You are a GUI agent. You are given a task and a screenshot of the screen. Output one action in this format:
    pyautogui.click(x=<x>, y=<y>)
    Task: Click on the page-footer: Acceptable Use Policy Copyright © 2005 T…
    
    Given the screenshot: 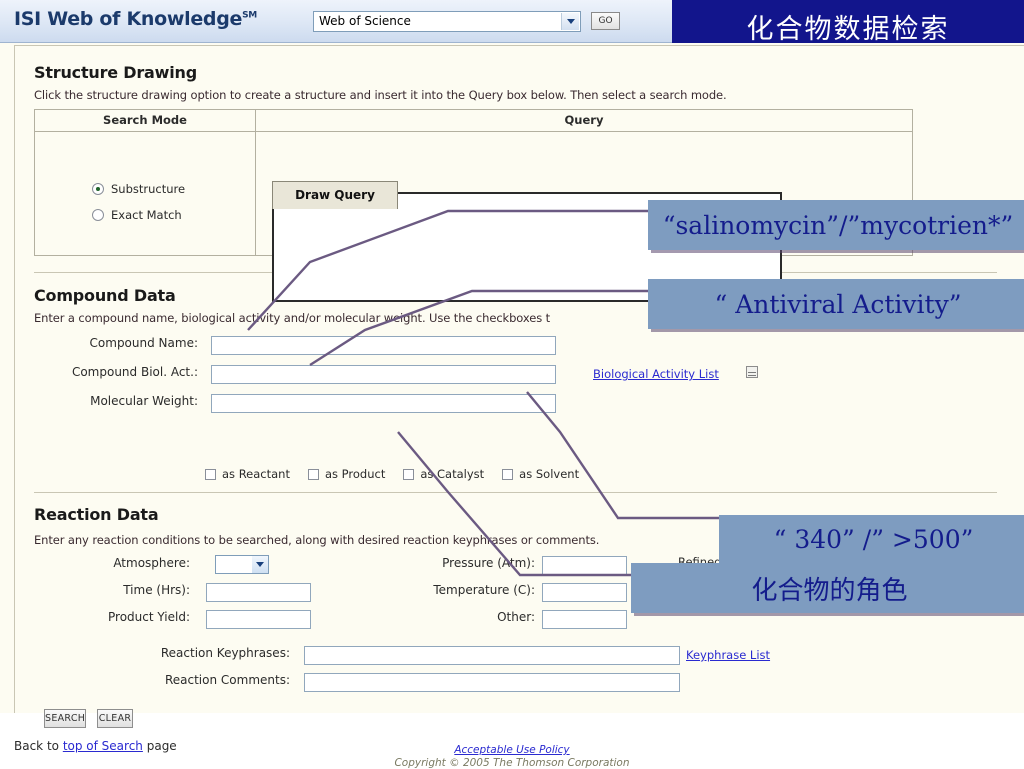 What is the action you would take?
    pyautogui.click(x=512, y=756)
    